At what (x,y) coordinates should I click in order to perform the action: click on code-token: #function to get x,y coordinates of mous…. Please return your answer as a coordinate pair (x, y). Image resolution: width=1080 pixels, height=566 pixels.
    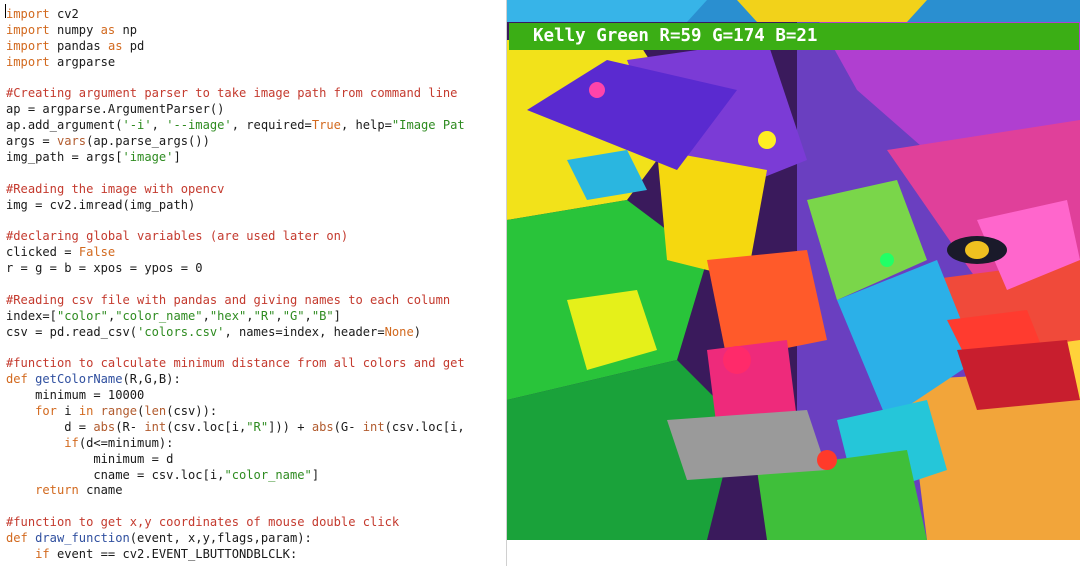
    Looking at the image, I should click on (203, 522).